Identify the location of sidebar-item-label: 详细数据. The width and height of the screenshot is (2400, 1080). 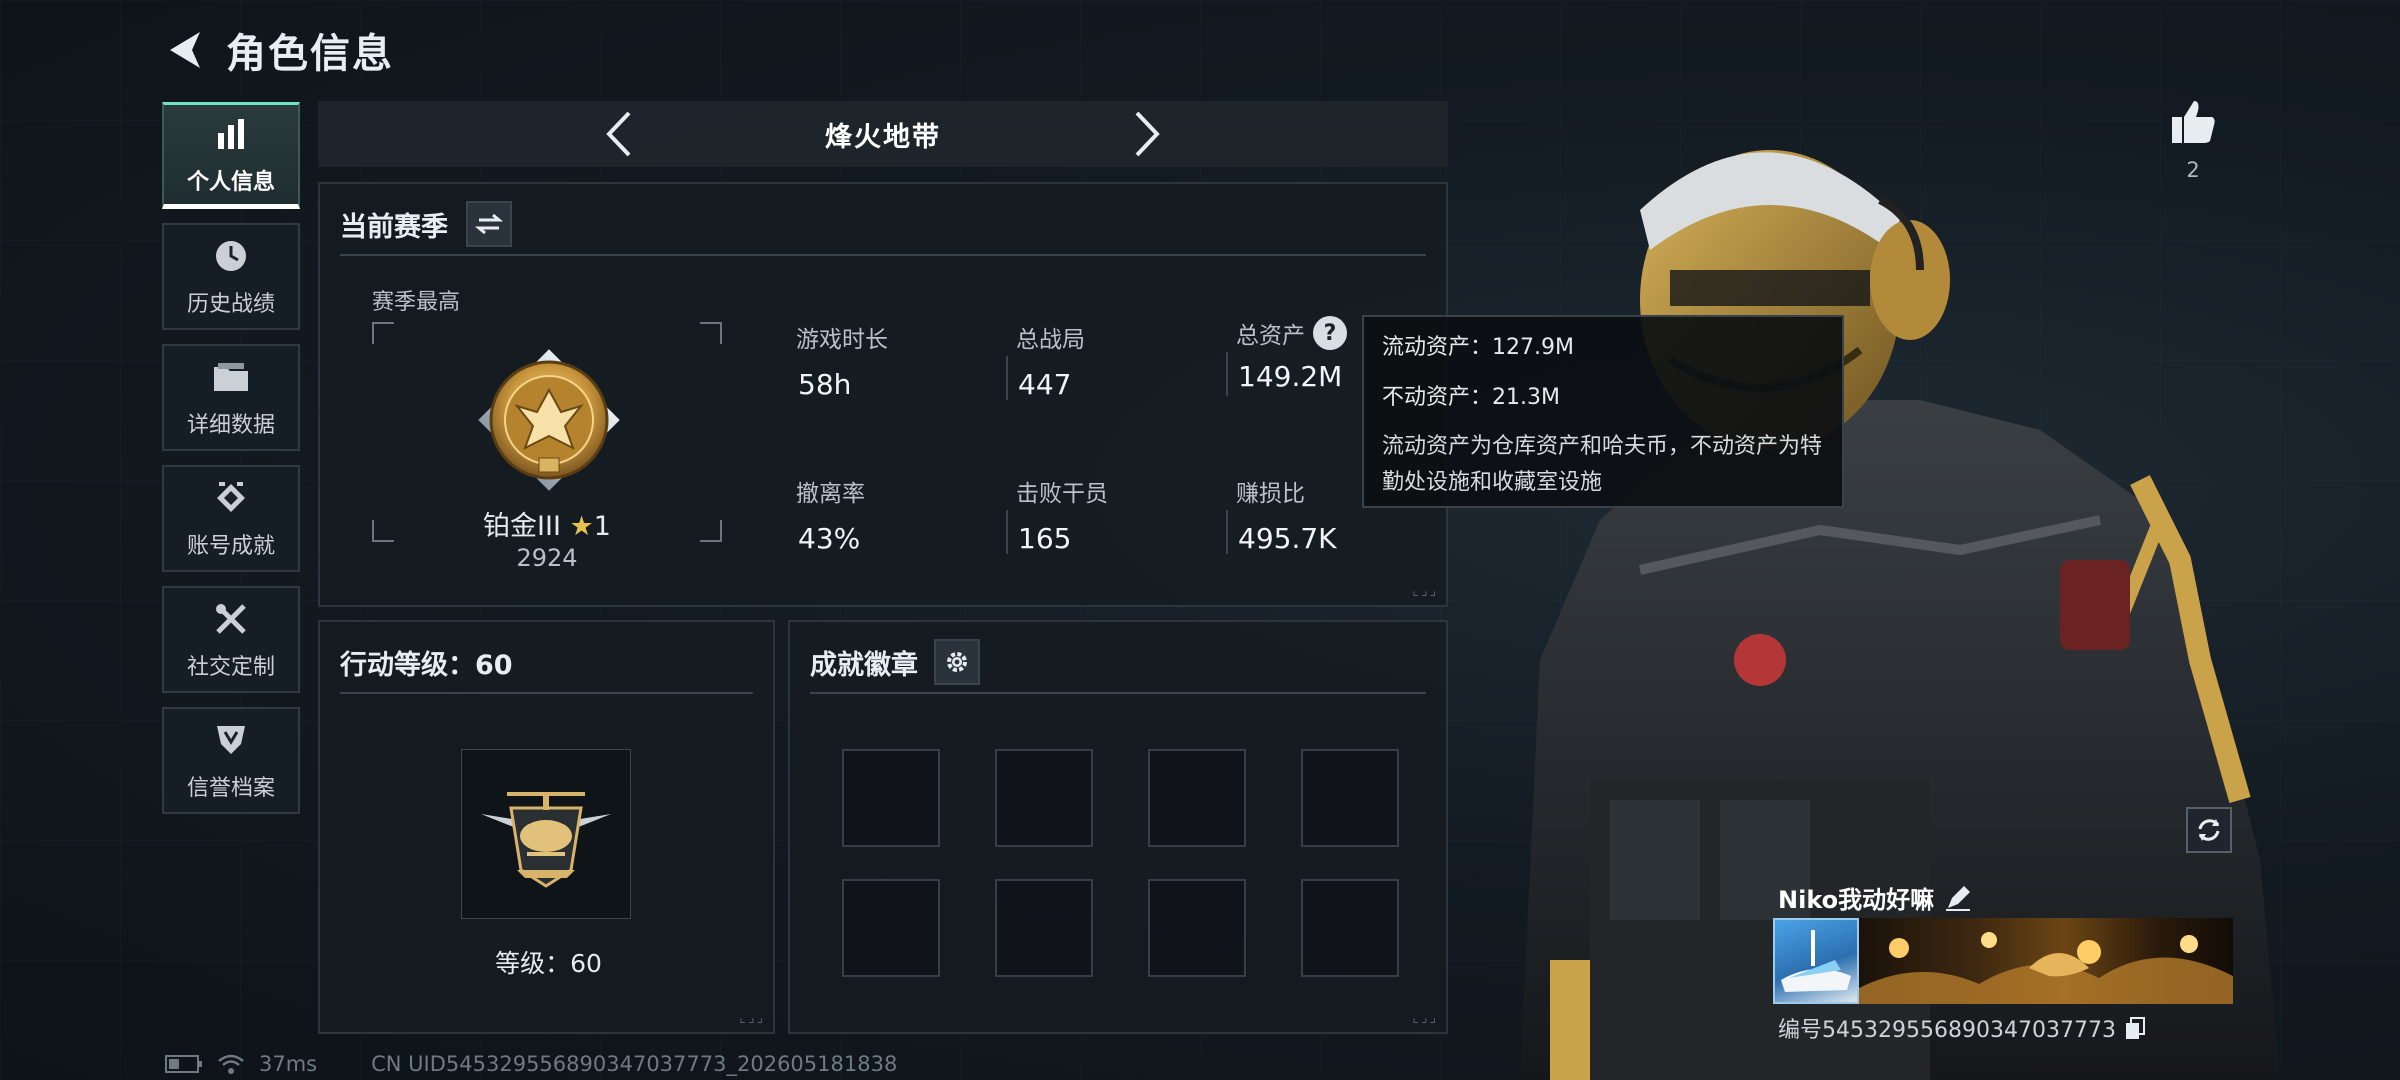
(230, 425).